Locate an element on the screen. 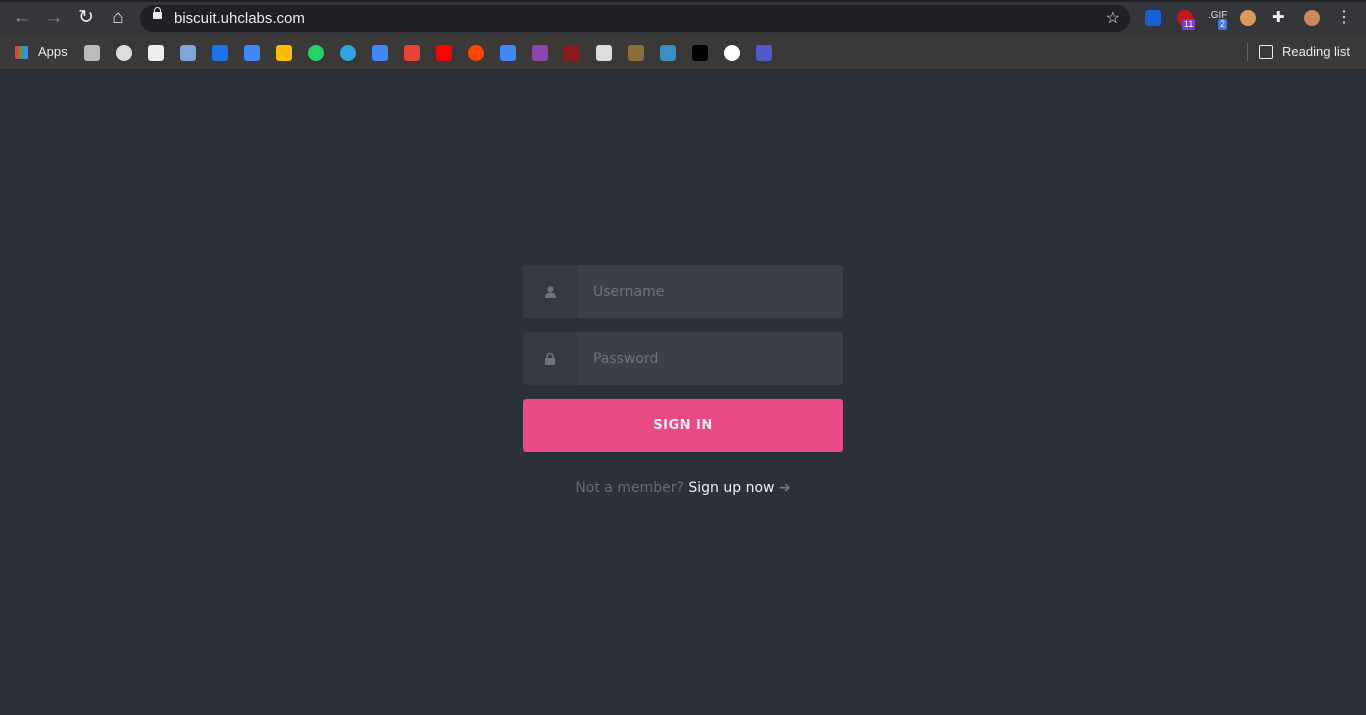 This screenshot has width=1366, height=715. reload-button: ↻ is located at coordinates (86, 18).